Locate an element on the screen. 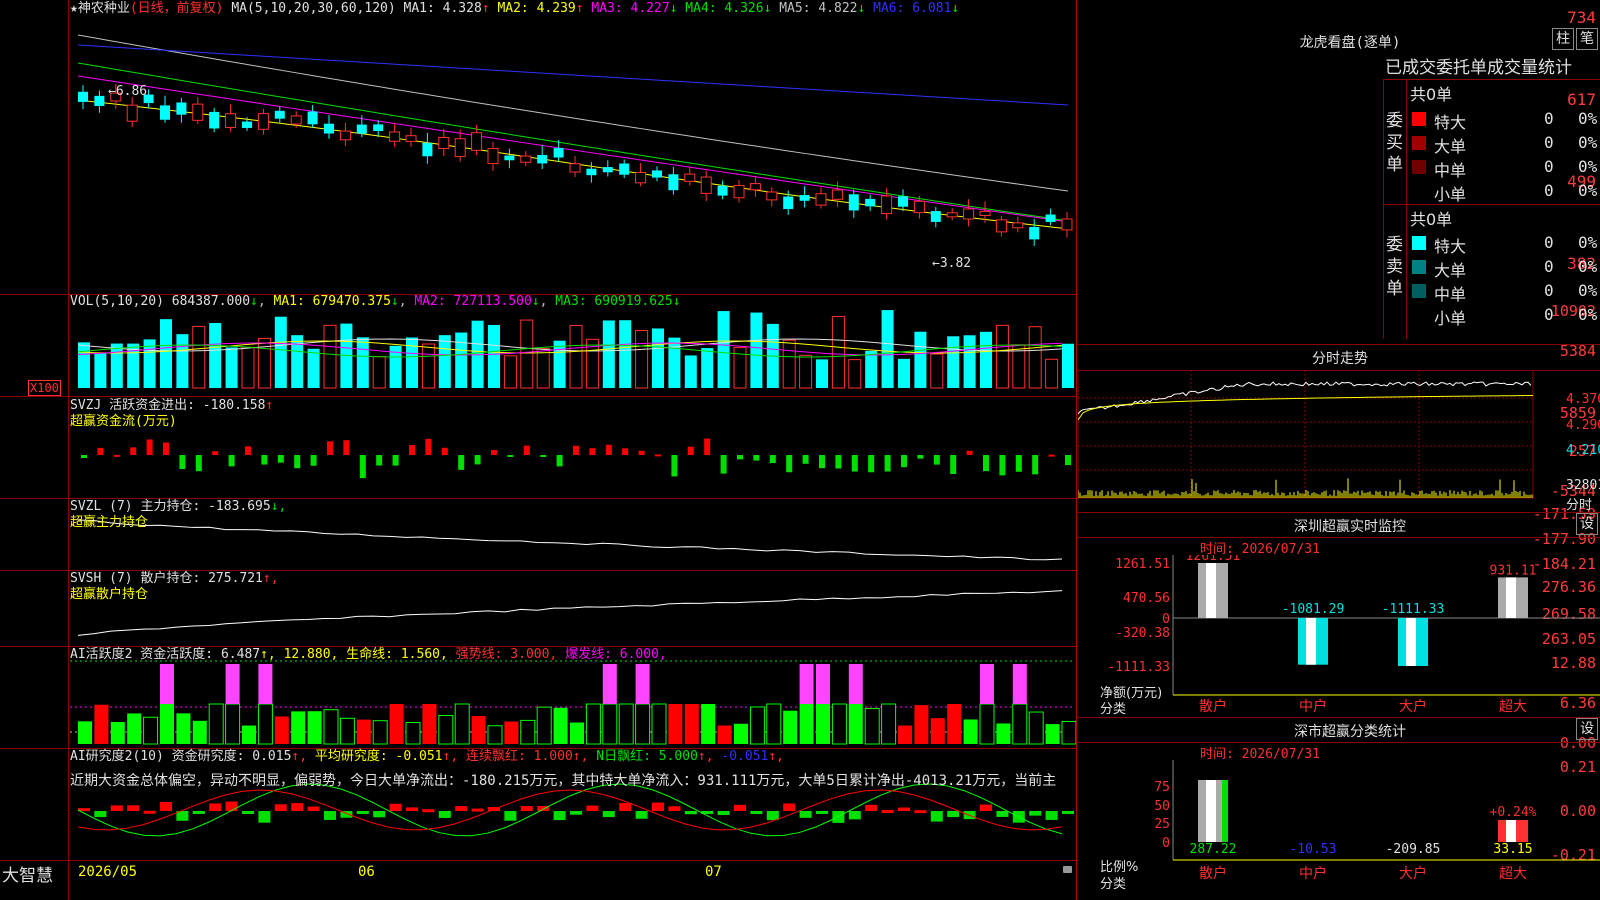 Image resolution: width=1600 pixels, height=900 pixels. buy-row-0: 特大 0 0% is located at coordinates (1504, 119).